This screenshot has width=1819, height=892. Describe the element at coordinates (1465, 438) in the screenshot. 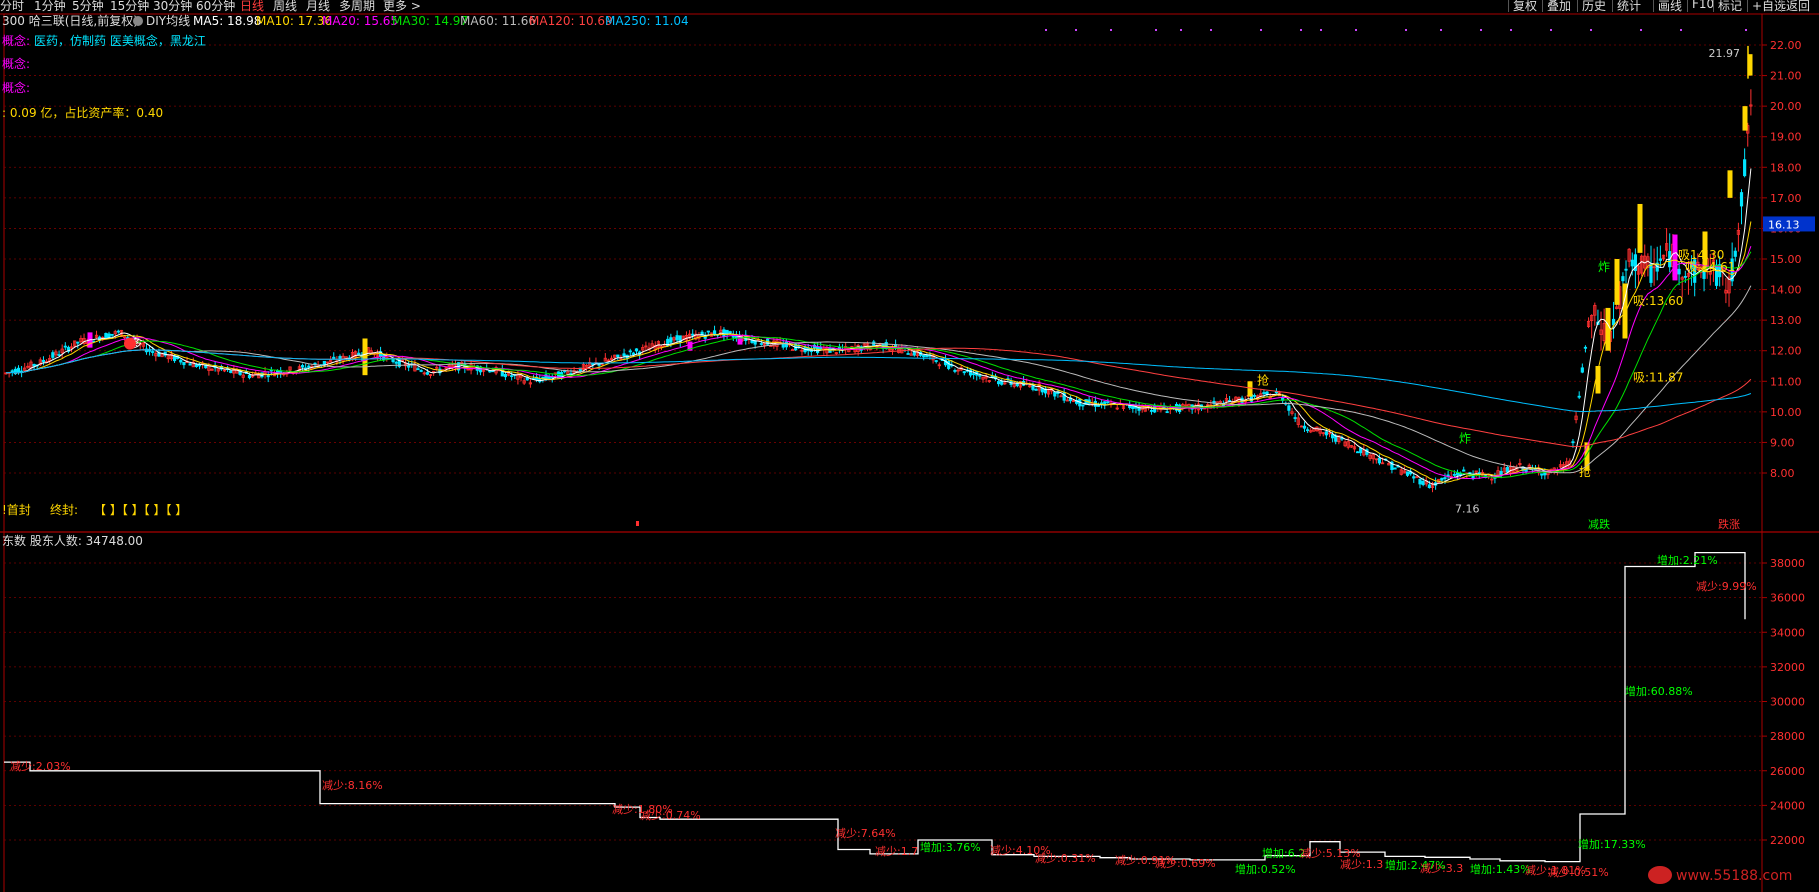

I see `annotation-1: 炸` at that location.